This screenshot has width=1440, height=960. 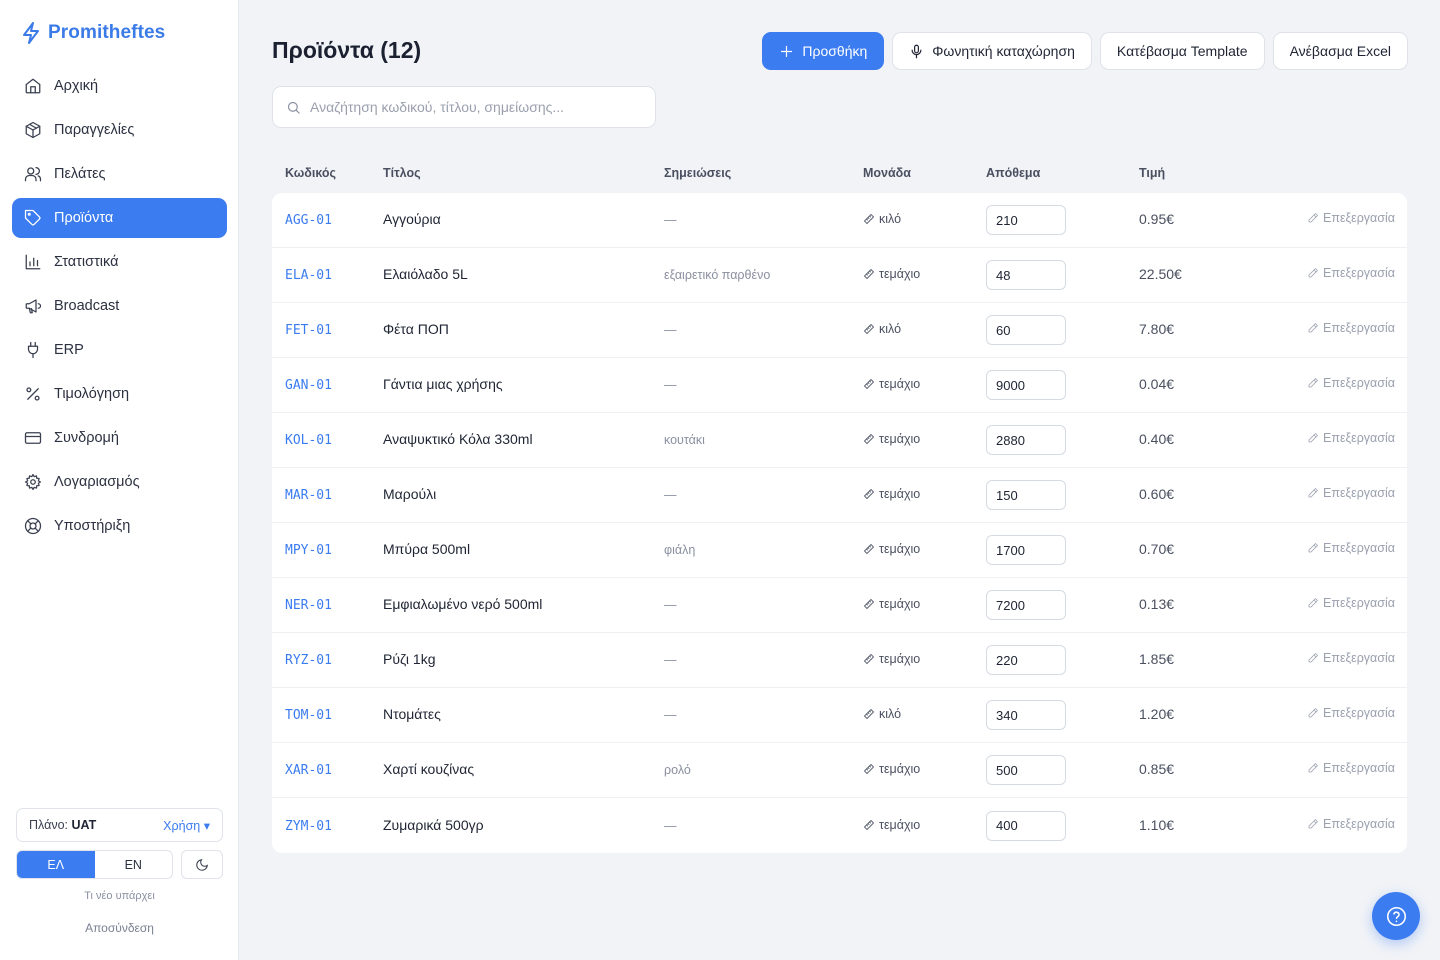 I want to click on product-code-link: XAR-01, so click(x=308, y=770).